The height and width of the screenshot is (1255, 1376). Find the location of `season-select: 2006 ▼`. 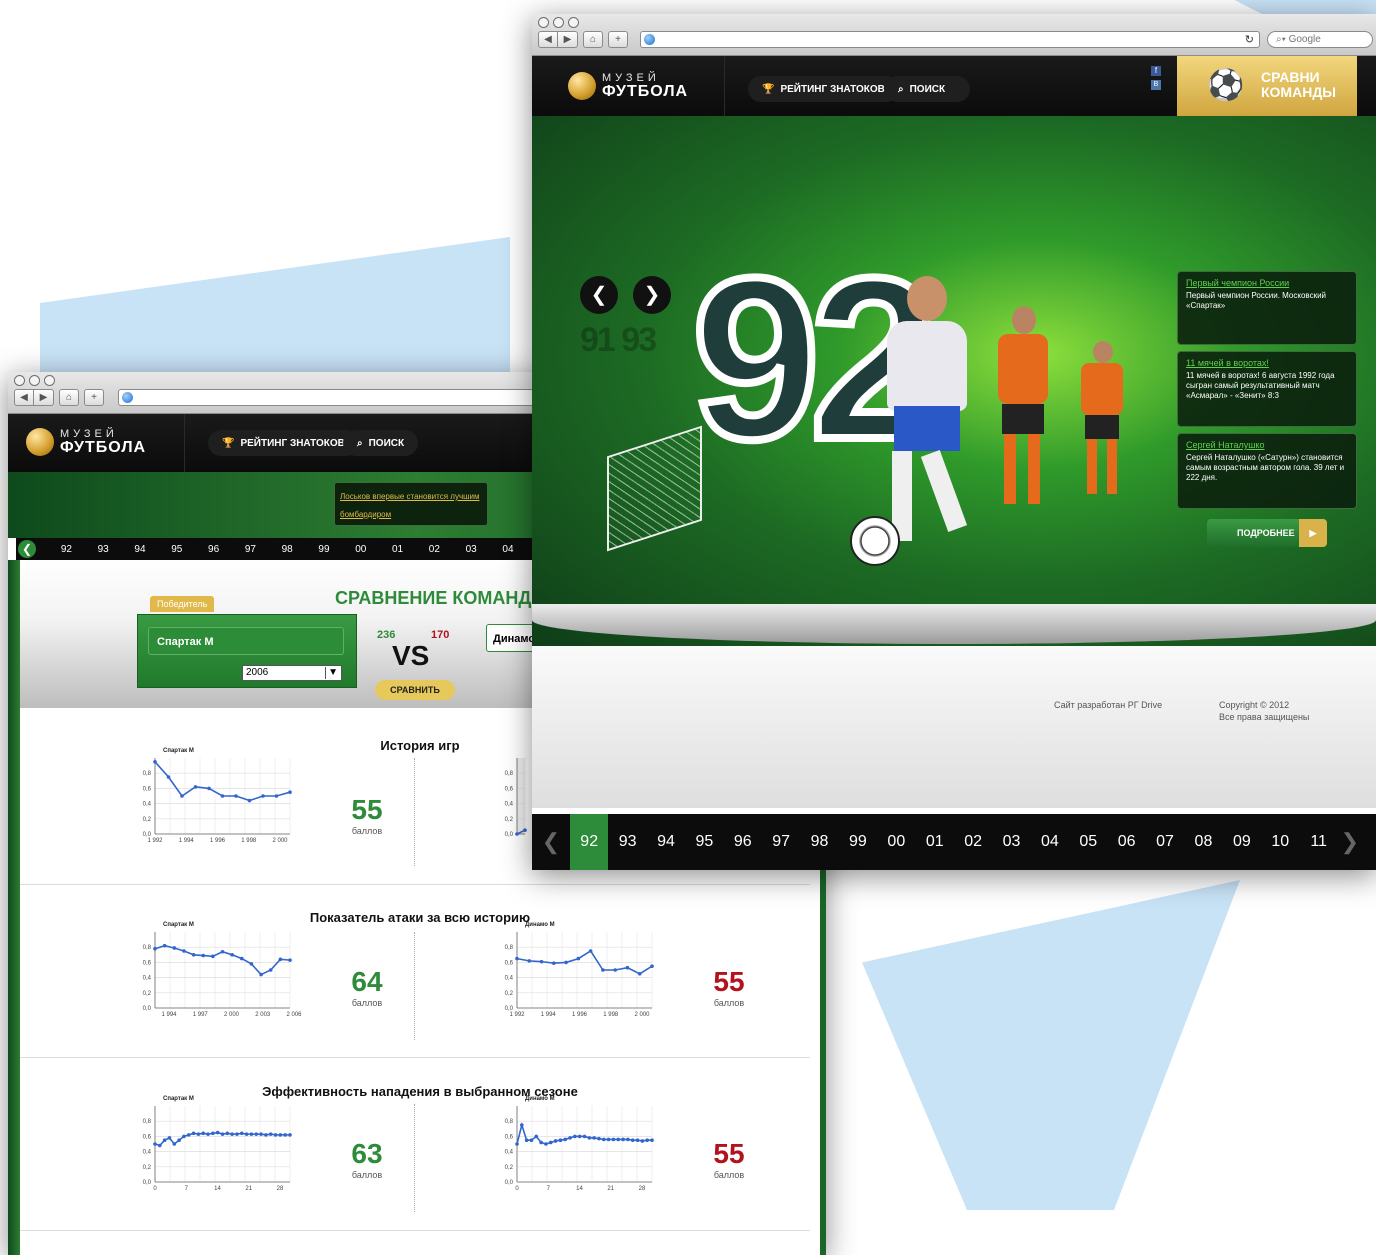

season-select: 2006 ▼ is located at coordinates (292, 673).